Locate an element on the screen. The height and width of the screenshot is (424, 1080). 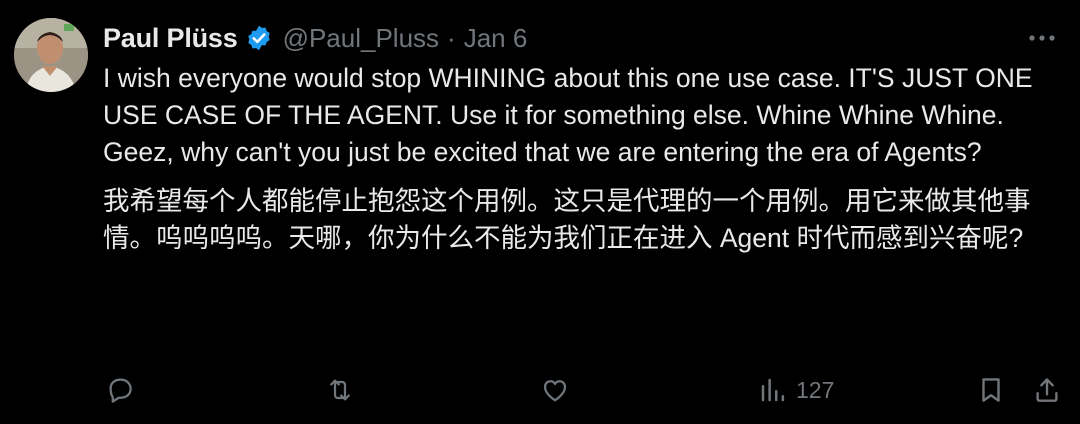
reply-icon is located at coordinates (120, 390).